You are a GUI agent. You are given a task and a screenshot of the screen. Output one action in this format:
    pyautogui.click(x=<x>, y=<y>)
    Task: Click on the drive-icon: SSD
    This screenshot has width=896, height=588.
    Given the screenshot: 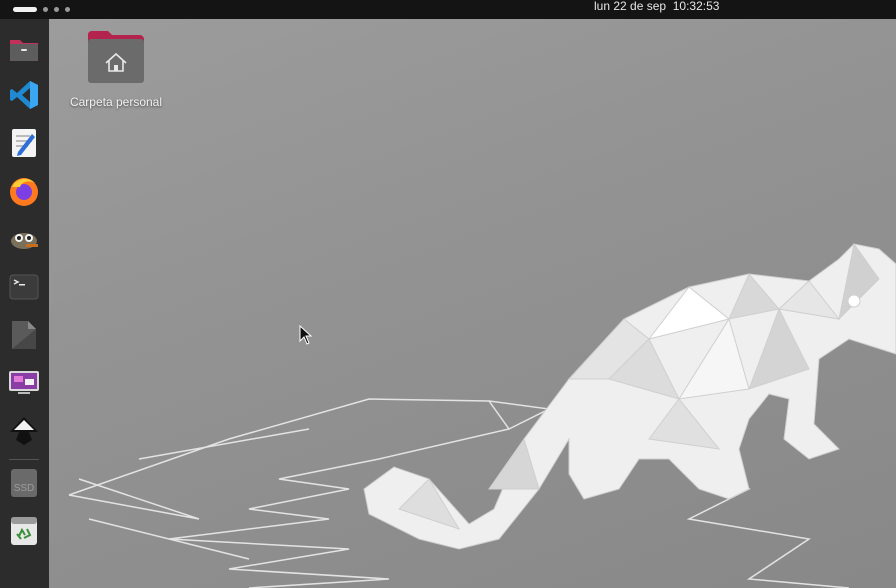 What is the action you would take?
    pyautogui.click(x=24, y=483)
    